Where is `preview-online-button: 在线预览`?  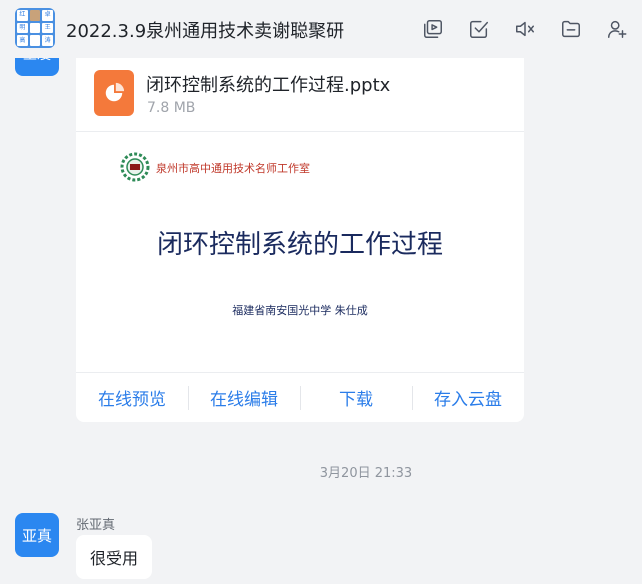 preview-online-button: 在线预览 is located at coordinates (132, 397).